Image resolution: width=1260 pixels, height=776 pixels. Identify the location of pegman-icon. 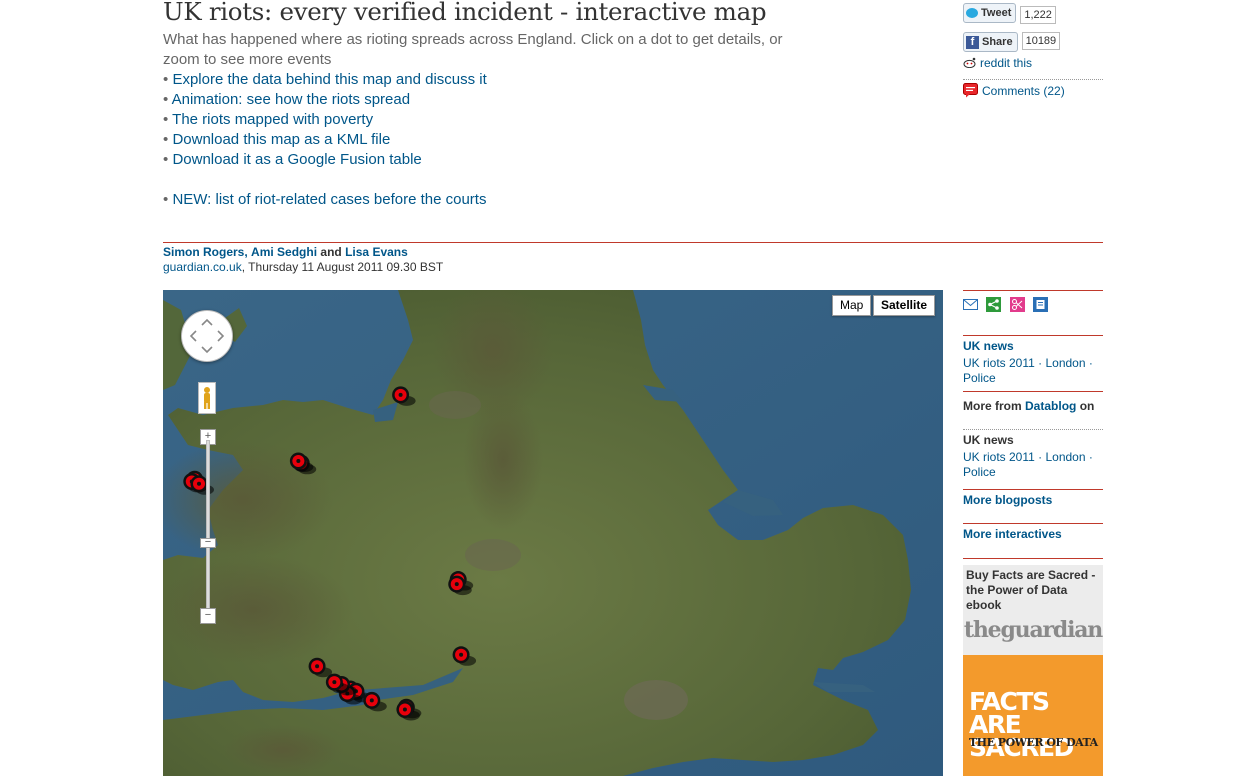
(207, 390).